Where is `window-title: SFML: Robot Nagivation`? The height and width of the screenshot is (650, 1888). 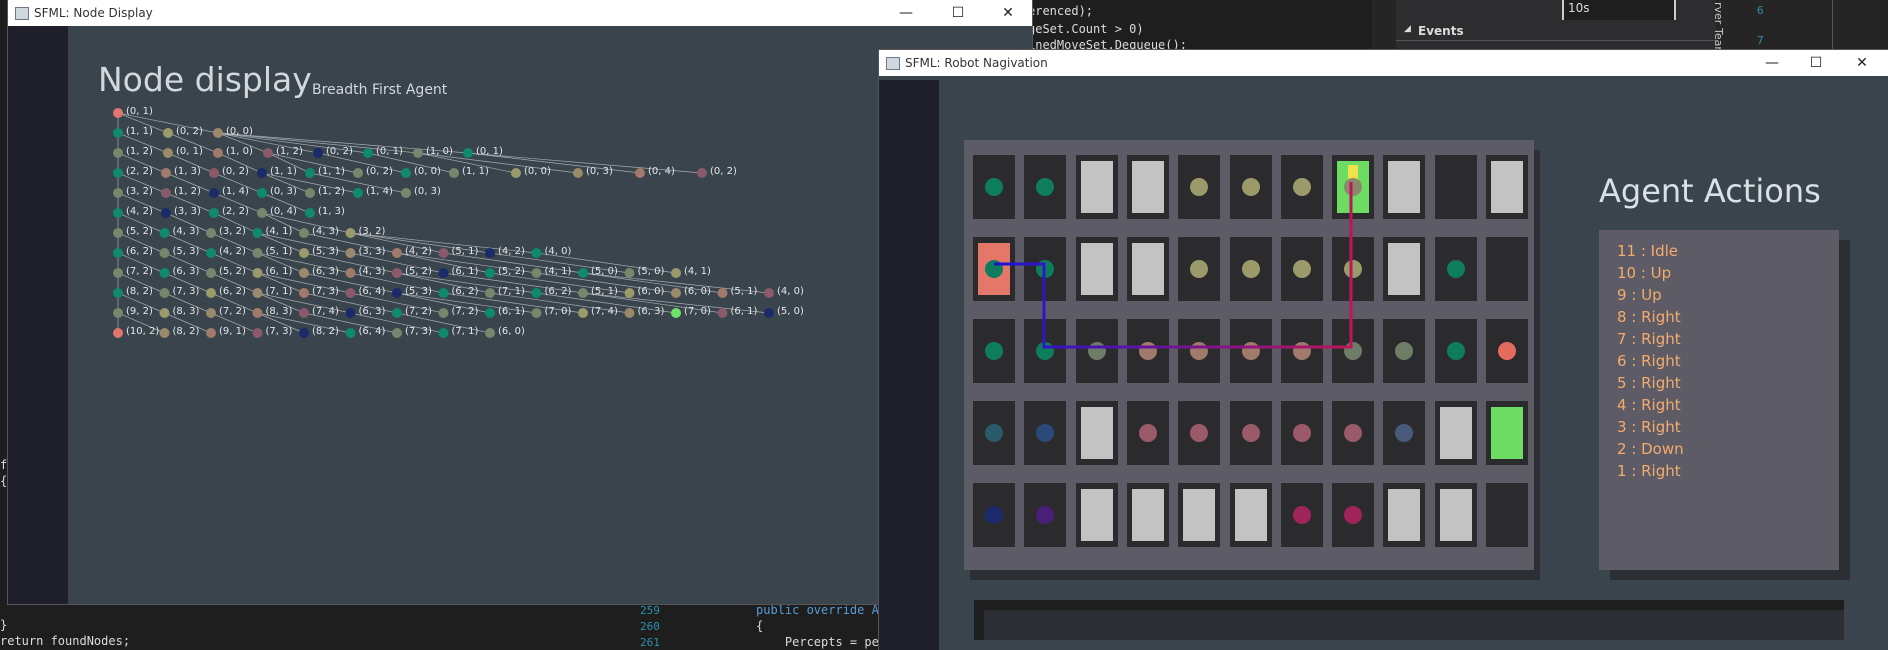
window-title: SFML: Robot Nagivation is located at coordinates (976, 63).